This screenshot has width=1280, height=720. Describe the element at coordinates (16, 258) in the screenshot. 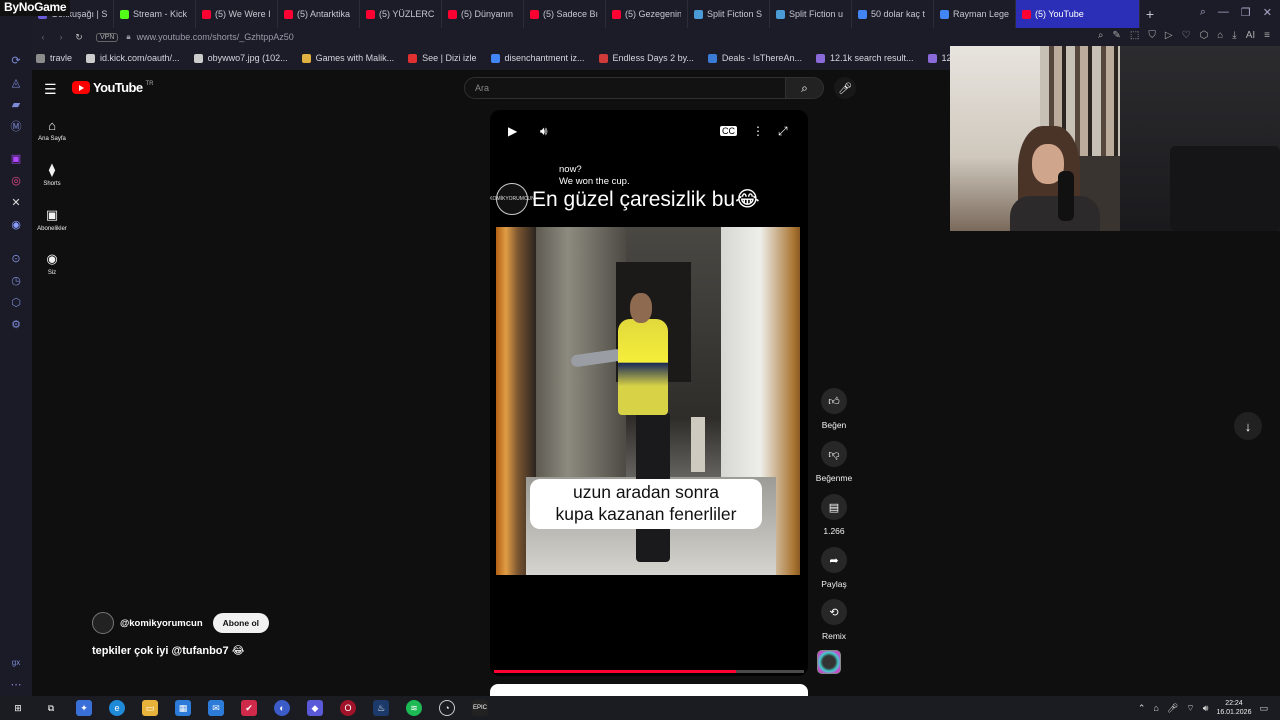

I see `sidebar-player-icon: ⊙` at that location.